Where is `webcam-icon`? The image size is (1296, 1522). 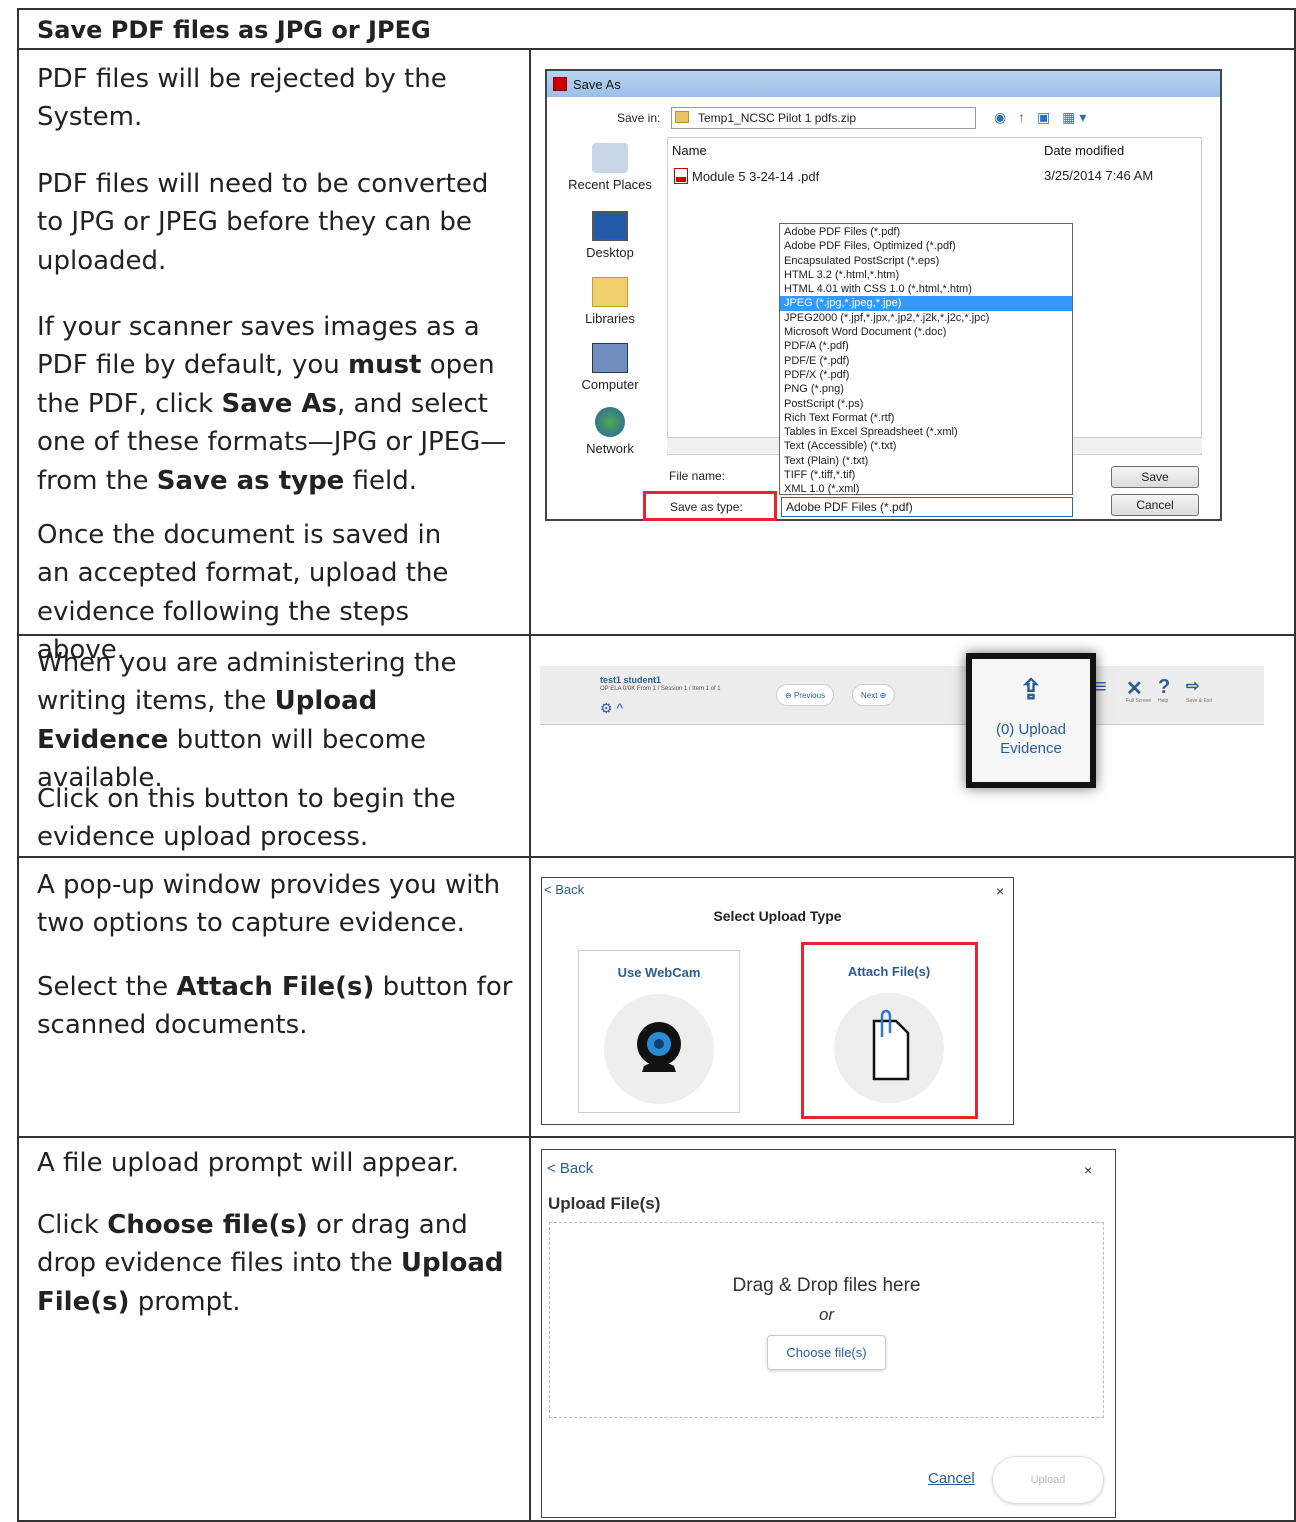 webcam-icon is located at coordinates (659, 1049).